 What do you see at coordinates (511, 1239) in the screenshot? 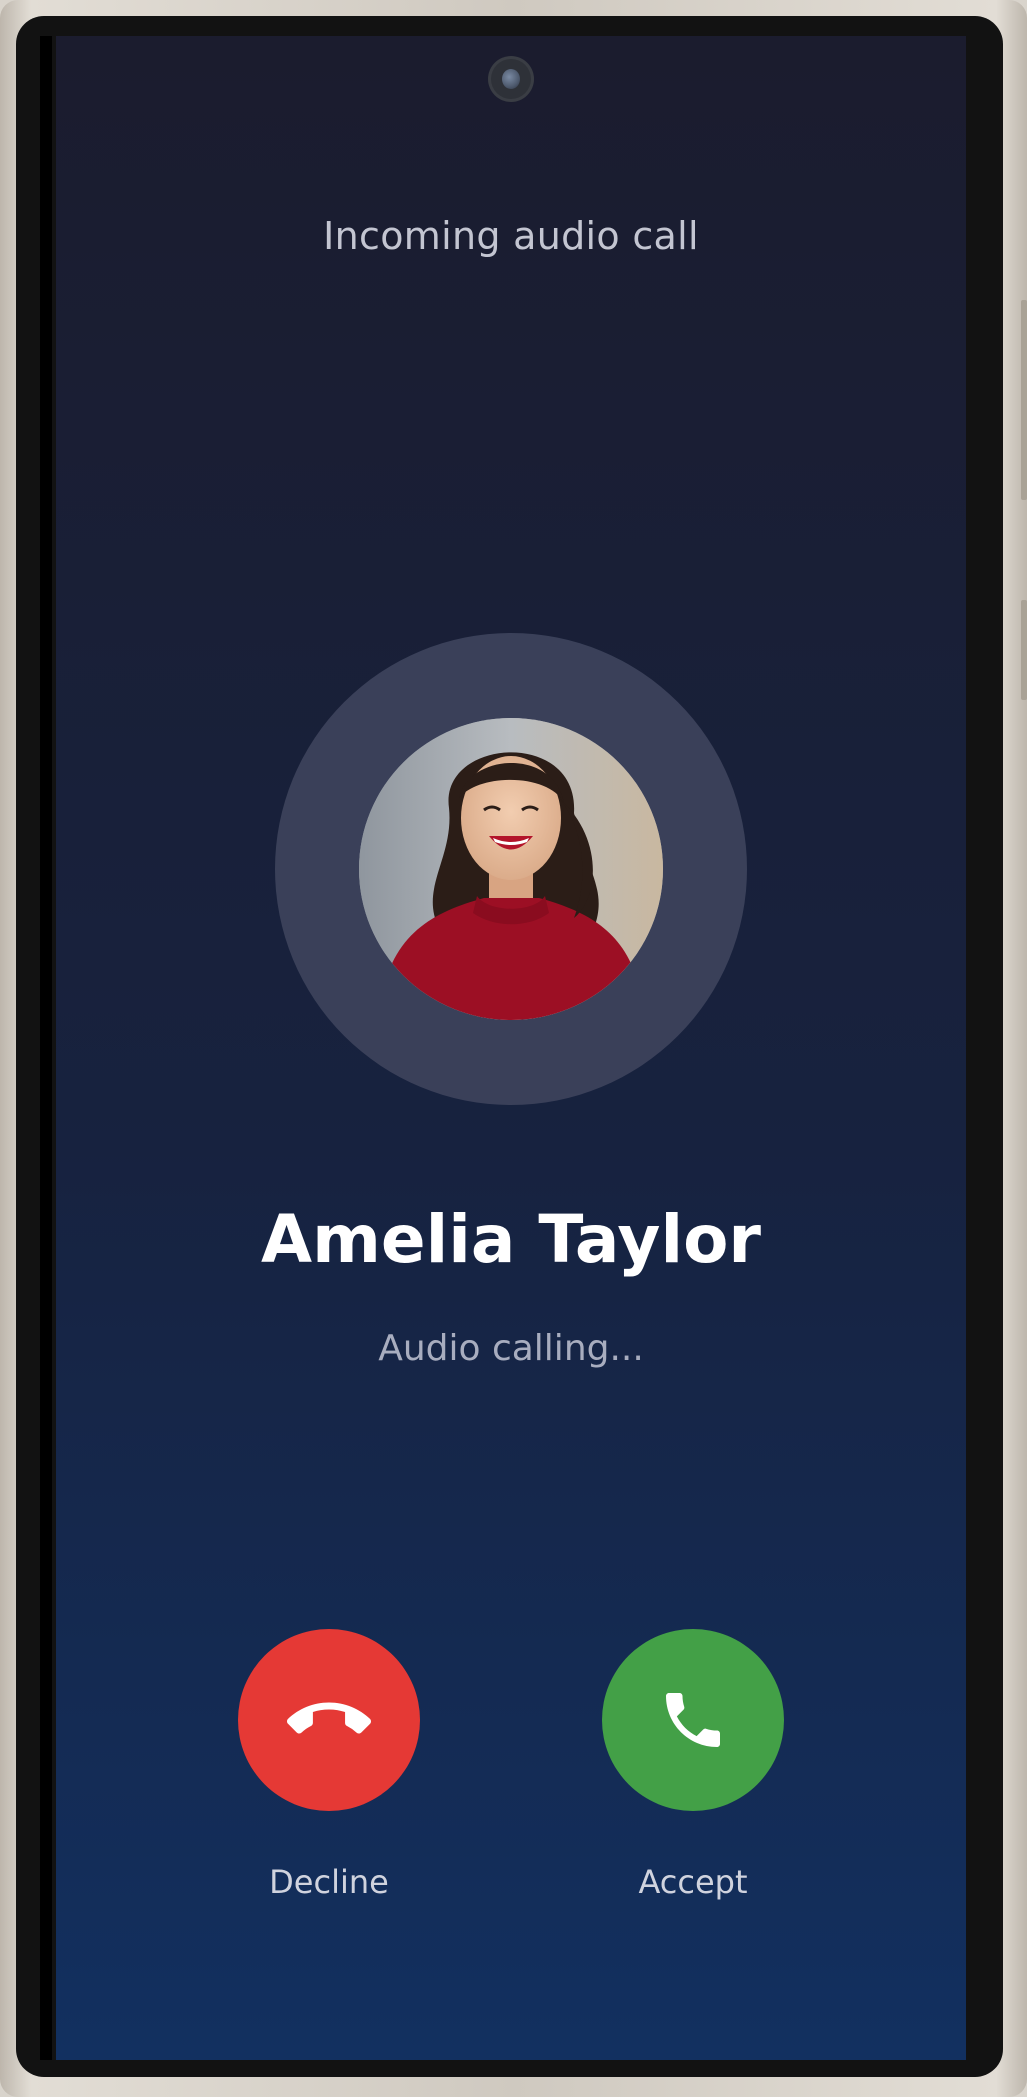
I see `caller-name: Amelia Taylor` at bounding box center [511, 1239].